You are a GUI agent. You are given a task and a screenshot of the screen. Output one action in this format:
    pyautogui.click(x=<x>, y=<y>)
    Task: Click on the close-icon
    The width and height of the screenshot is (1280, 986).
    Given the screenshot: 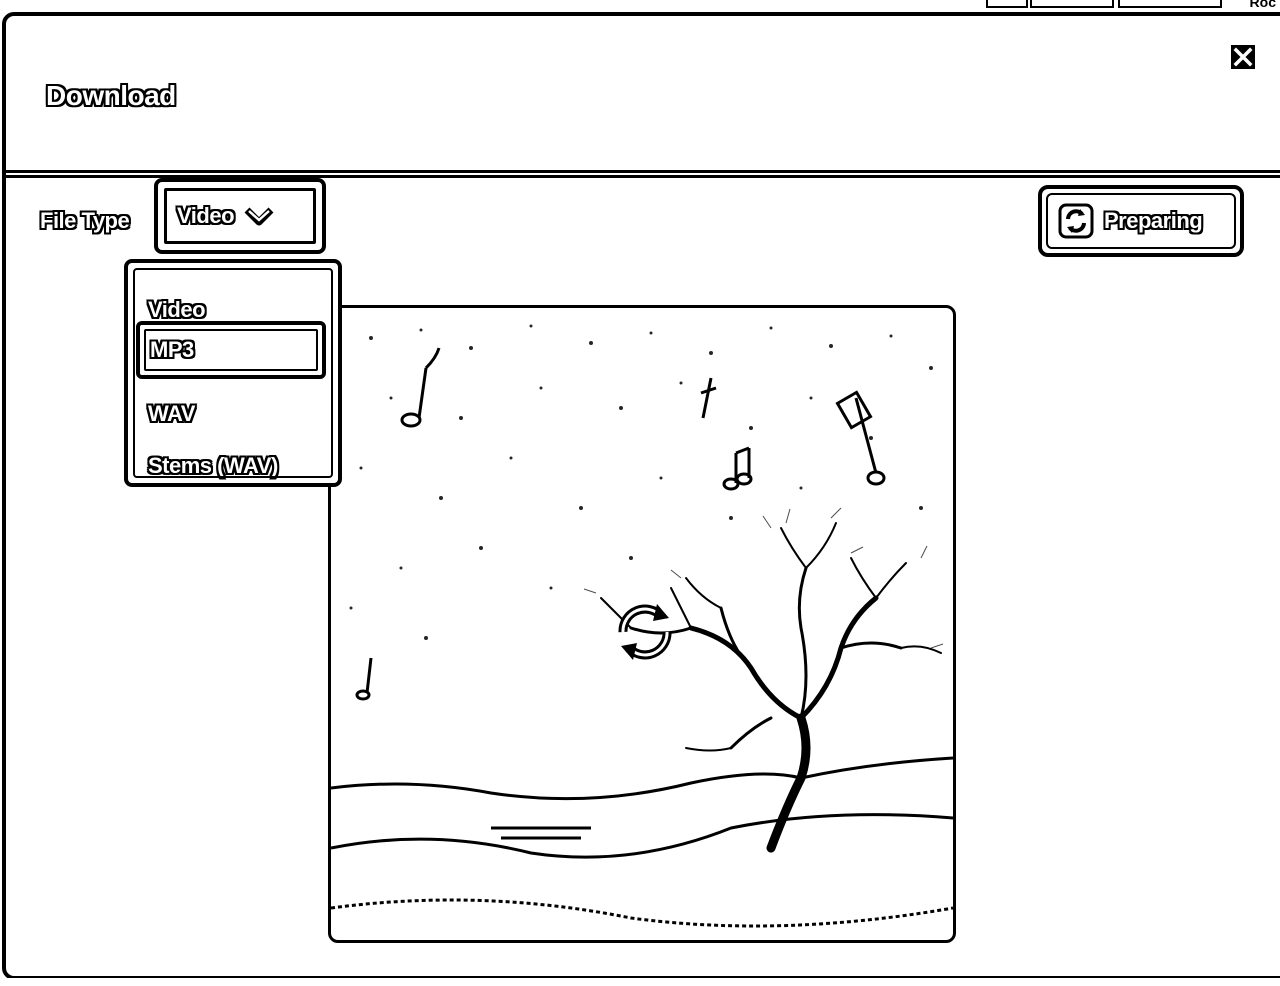 What is the action you would take?
    pyautogui.click(x=1243, y=57)
    